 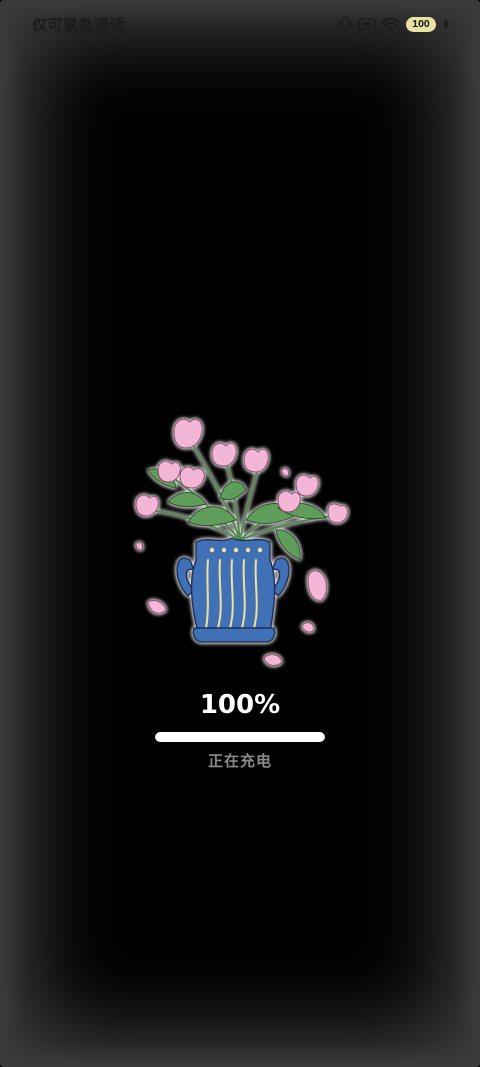 I want to click on status-icons: 100, so click(x=393, y=24).